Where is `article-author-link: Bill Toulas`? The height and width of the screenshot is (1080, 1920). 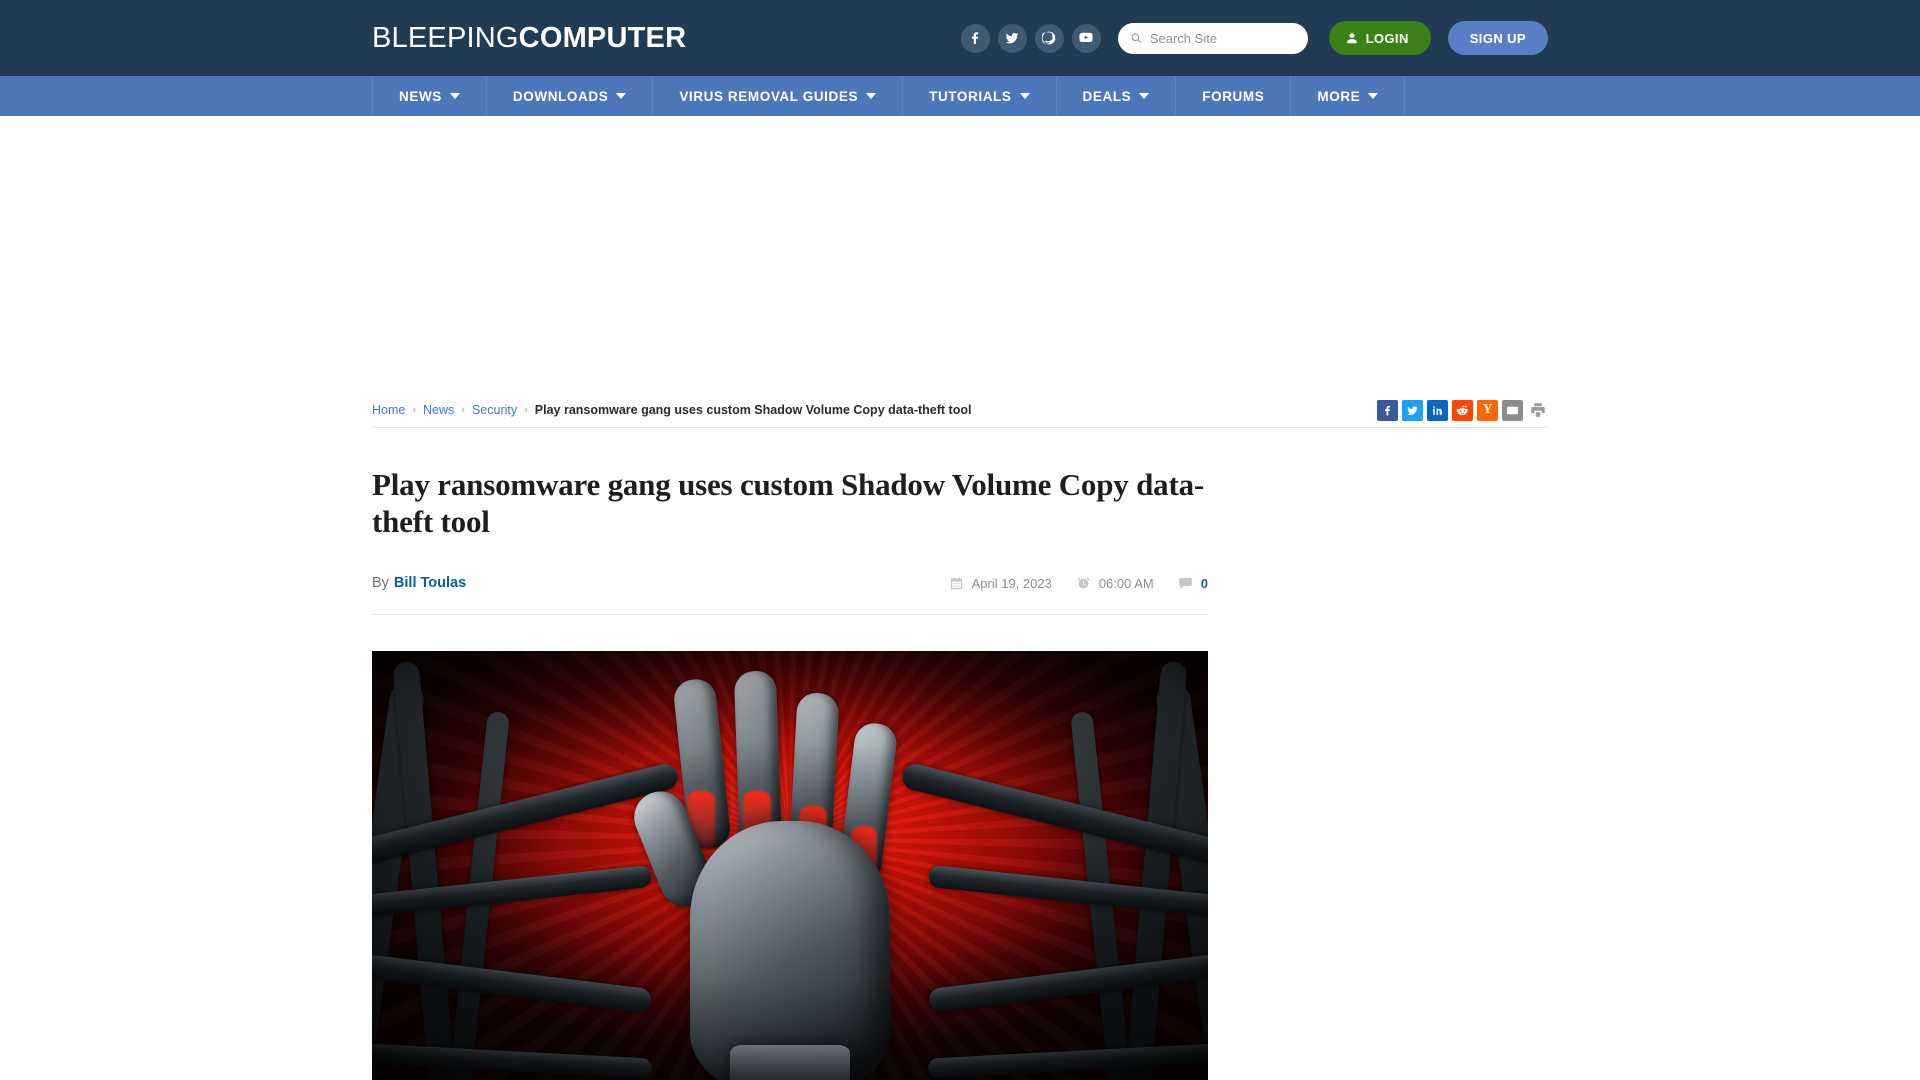 article-author-link: Bill Toulas is located at coordinates (430, 583).